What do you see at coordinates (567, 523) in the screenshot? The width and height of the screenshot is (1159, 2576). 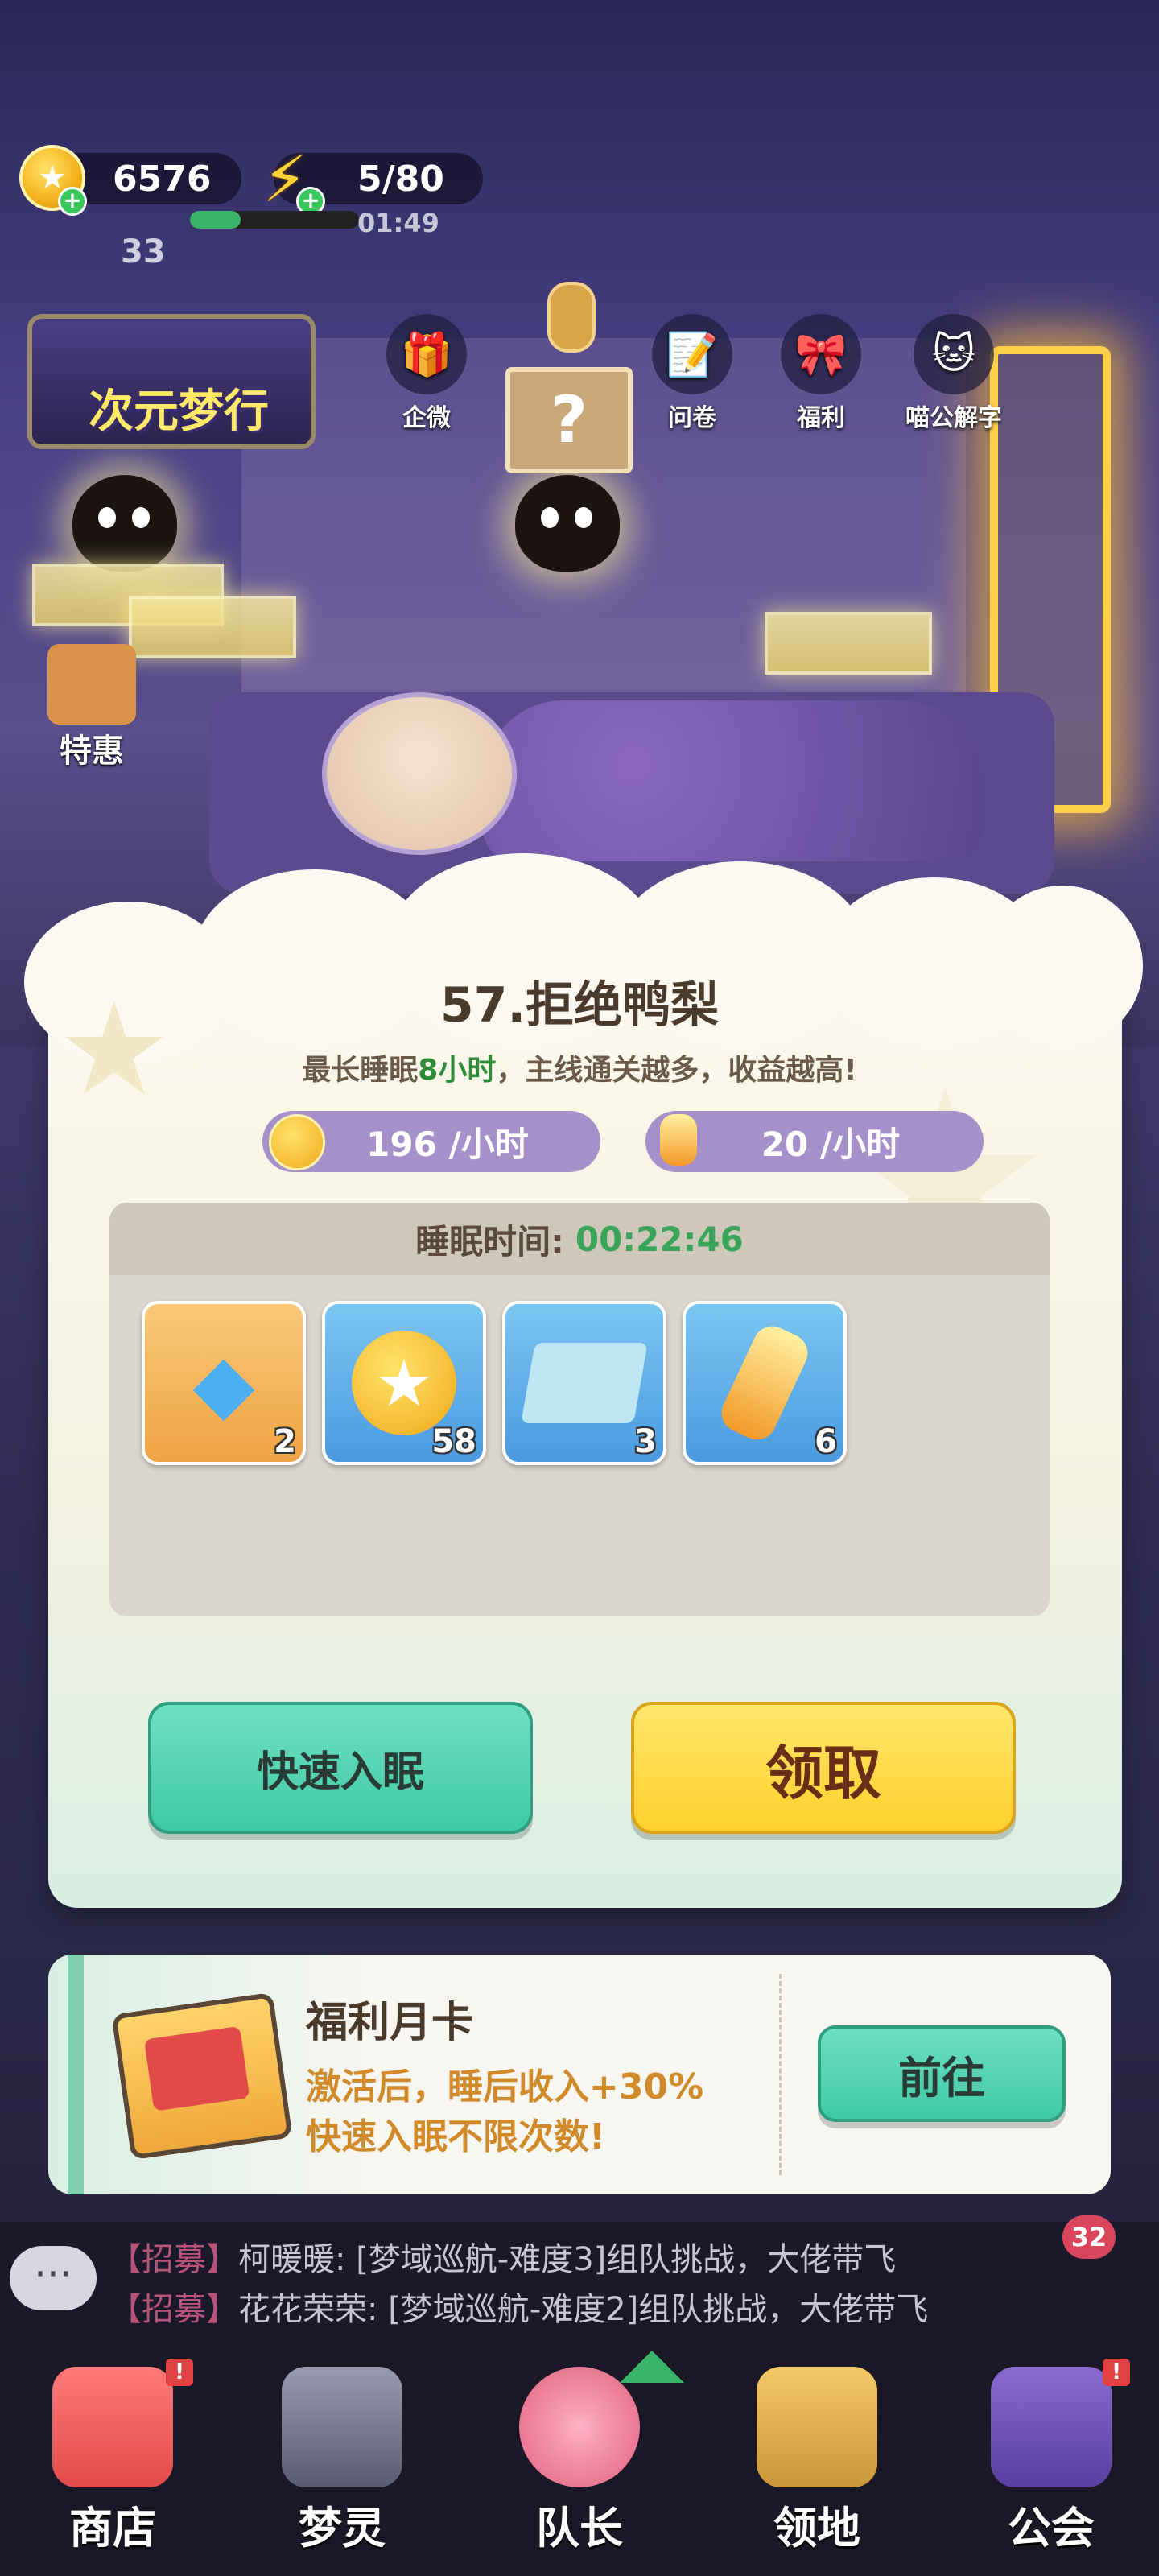 I see `shadow-creature-center` at bounding box center [567, 523].